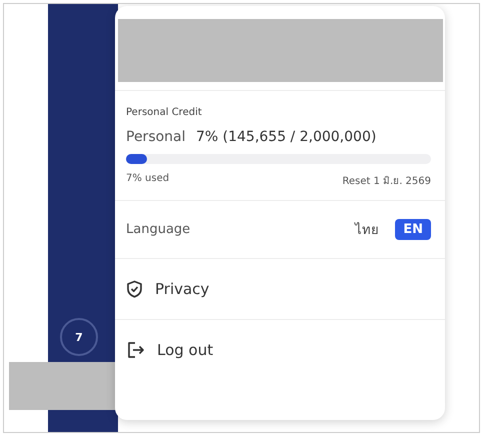 The width and height of the screenshot is (481, 434). Describe the element at coordinates (158, 229) in the screenshot. I see `language-label: Language` at that location.